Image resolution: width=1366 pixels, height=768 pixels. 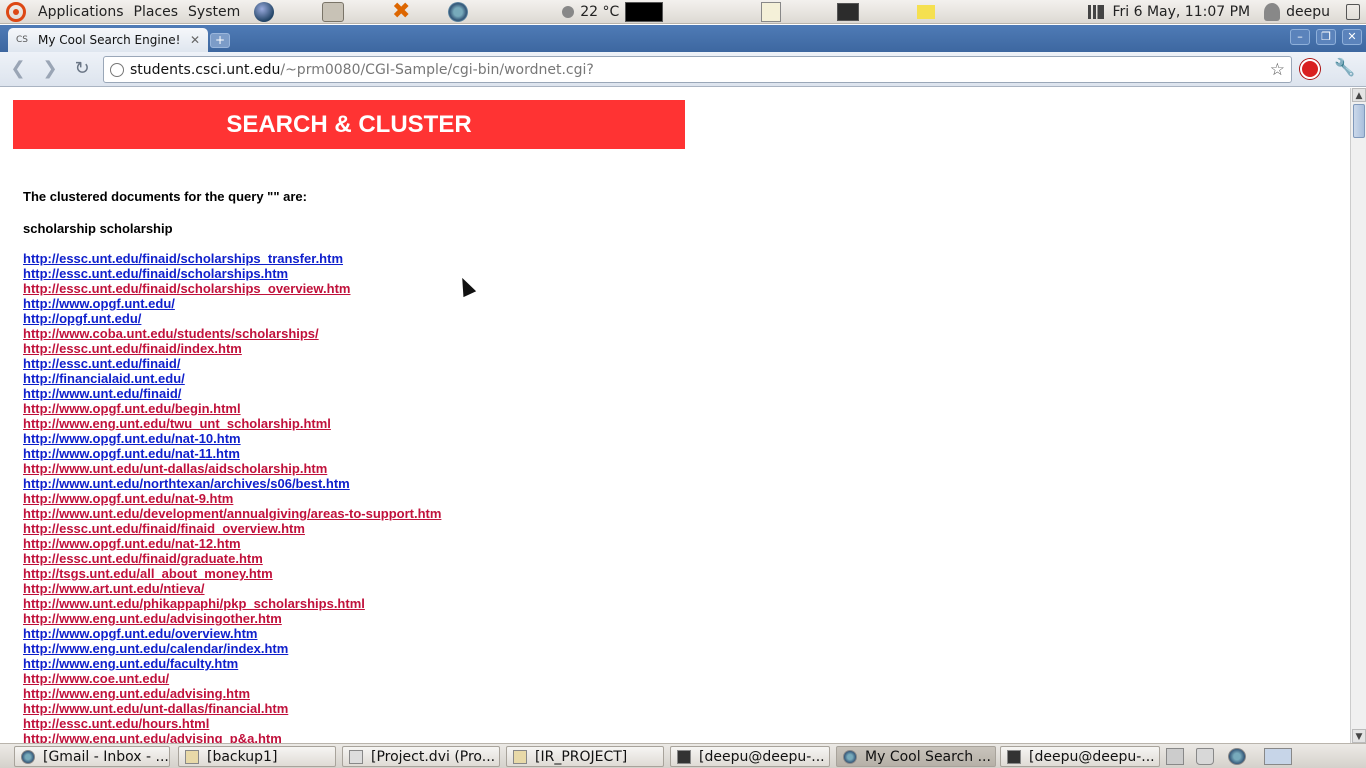 I want to click on result-link-item: http://www.eng.unt.edu/advisingother.htm, so click(x=232, y=618).